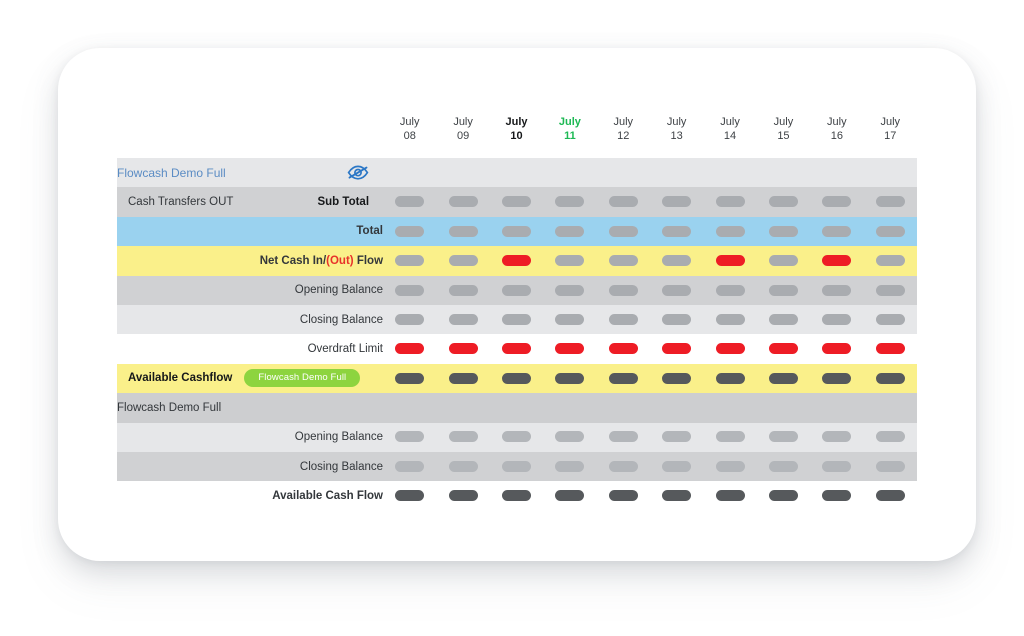 This screenshot has width=1024, height=636. I want to click on date-header-9: July 17, so click(890, 129).